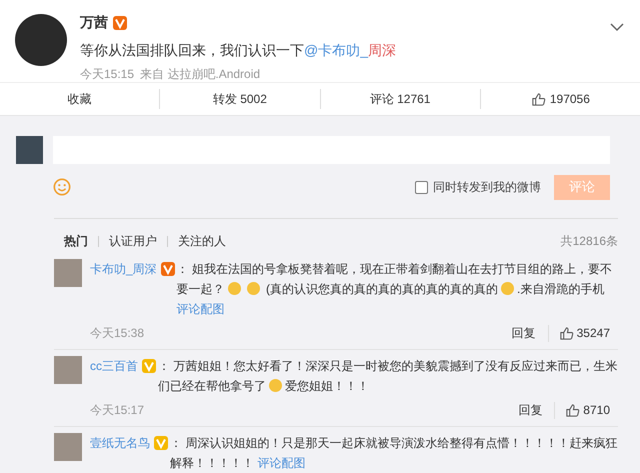 This screenshot has width=640, height=473. I want to click on chevron-down-icon, so click(617, 27).